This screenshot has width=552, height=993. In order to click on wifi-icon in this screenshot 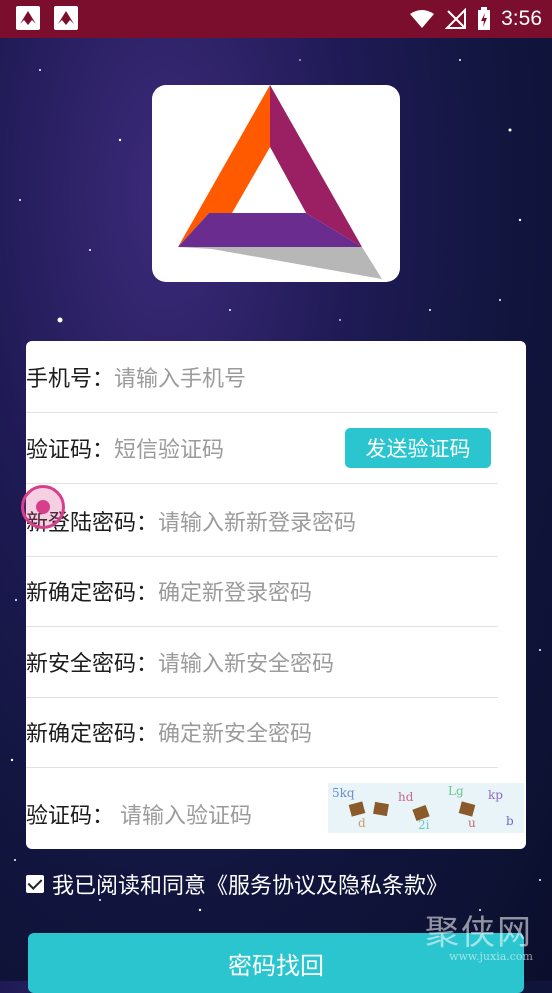, I will do `click(422, 19)`.